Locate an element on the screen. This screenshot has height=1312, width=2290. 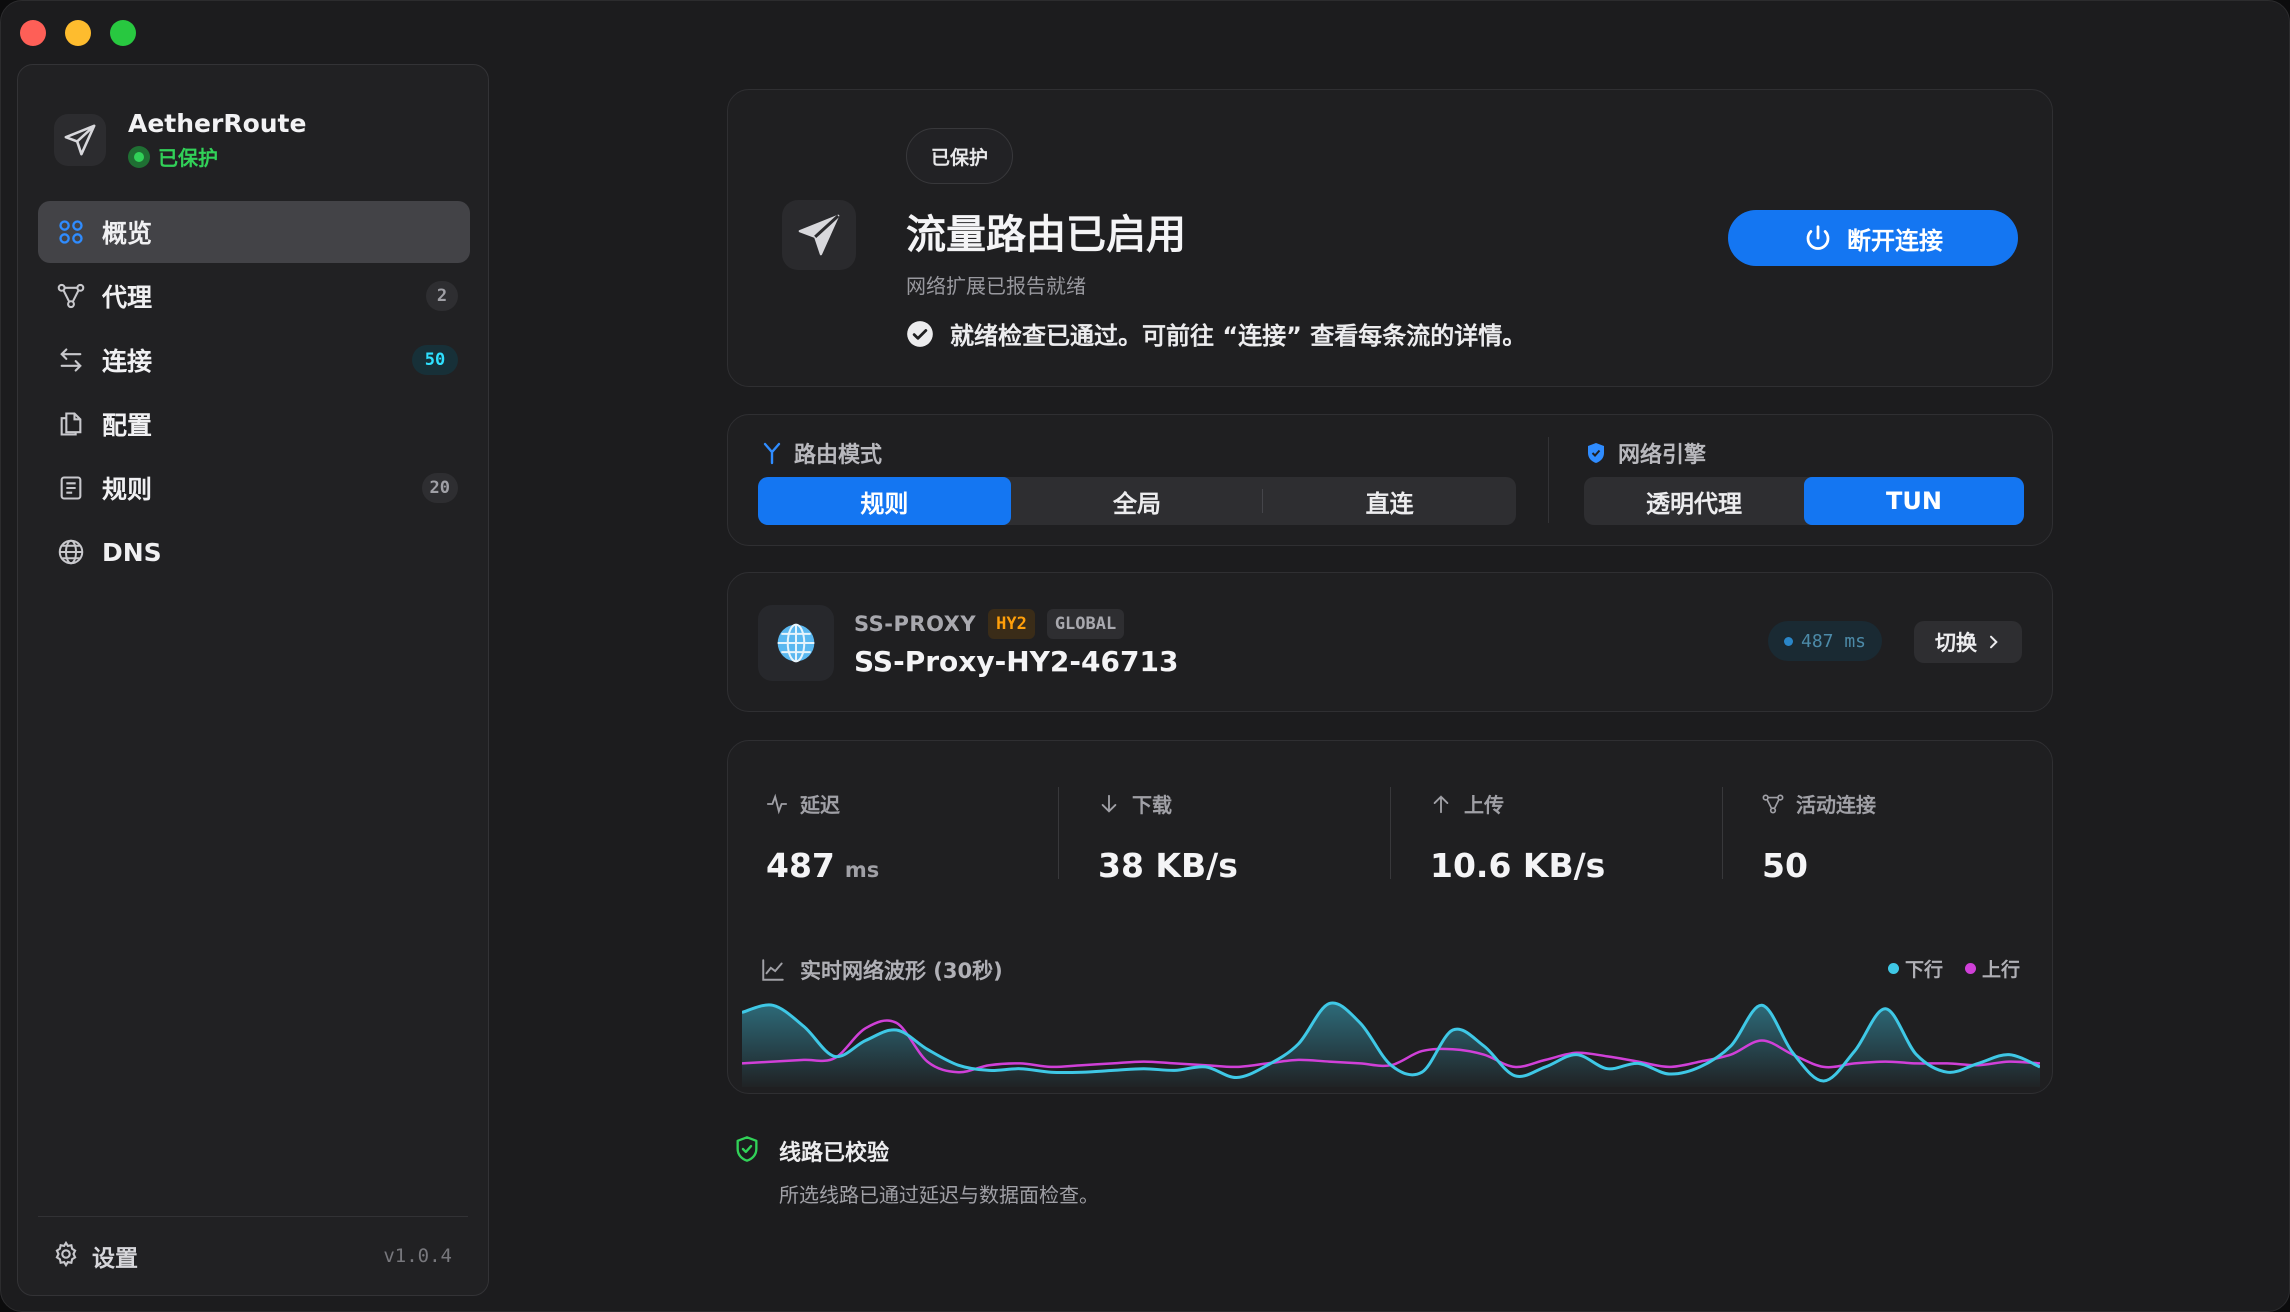
engine-option-tun: TUN is located at coordinates (1914, 501).